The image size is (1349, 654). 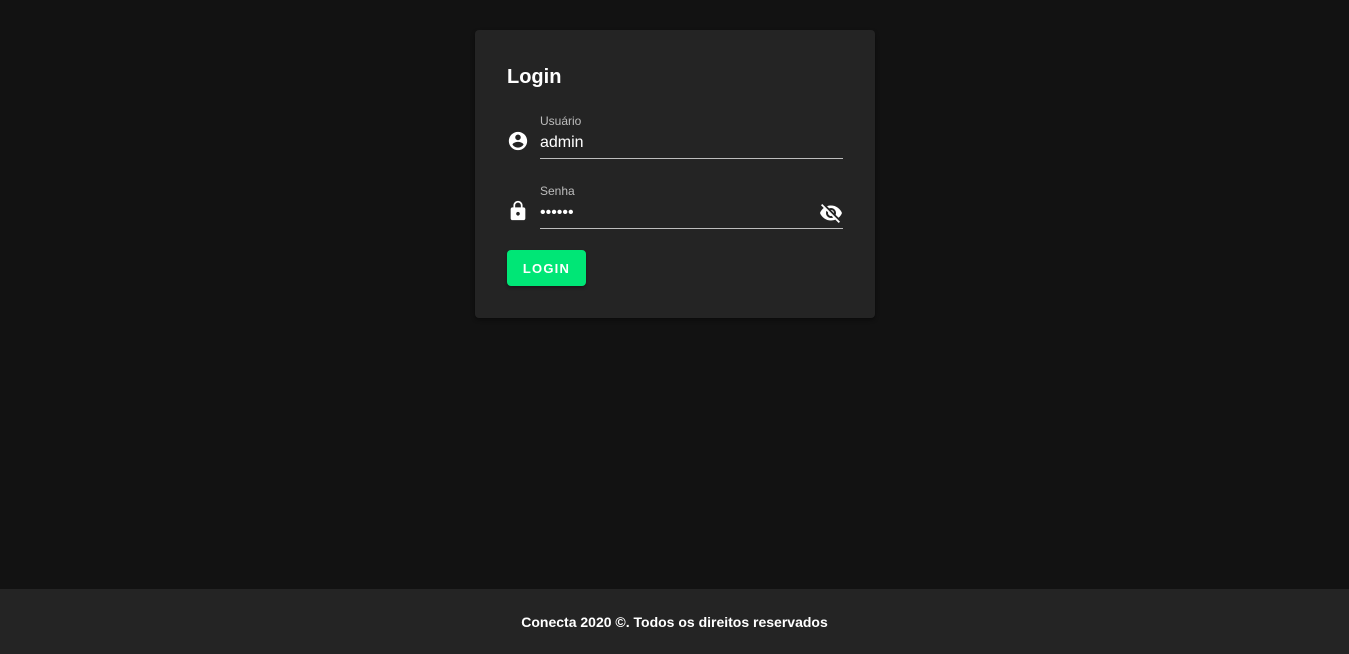 I want to click on lock-icon, so click(x=518, y=211).